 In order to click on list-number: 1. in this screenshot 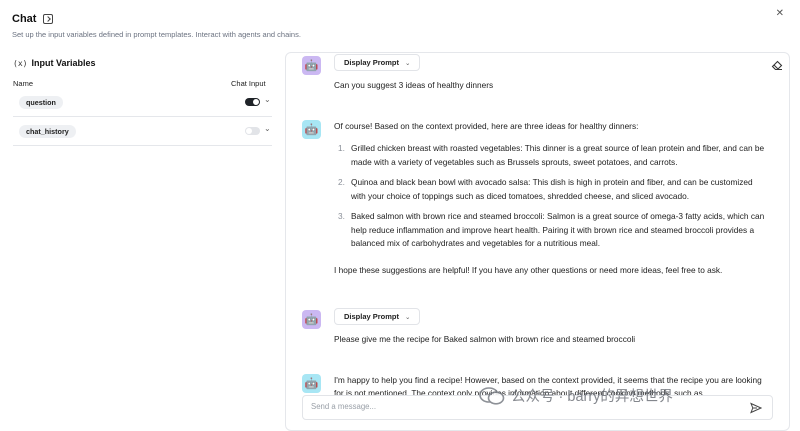, I will do `click(341, 148)`.